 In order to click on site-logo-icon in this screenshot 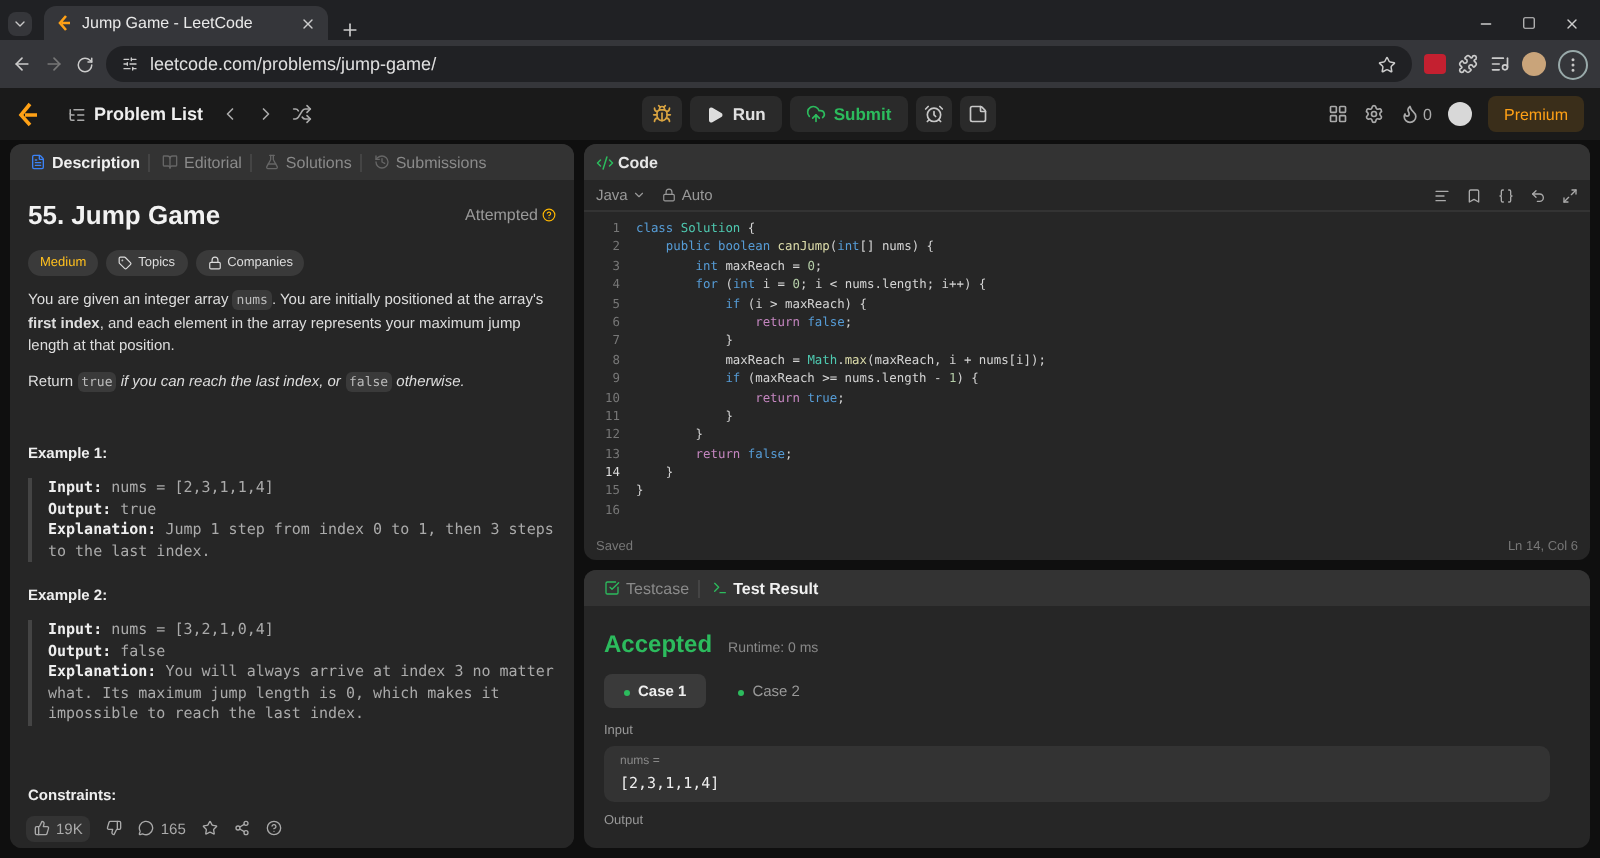, I will do `click(64, 23)`.